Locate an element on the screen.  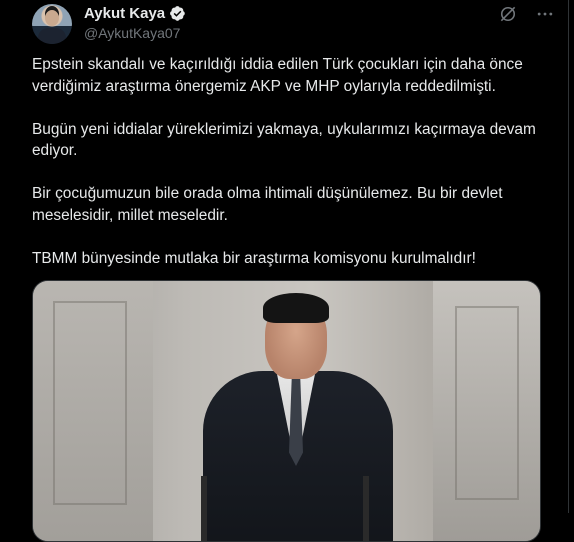
speaker-hair is located at coordinates (296, 308).